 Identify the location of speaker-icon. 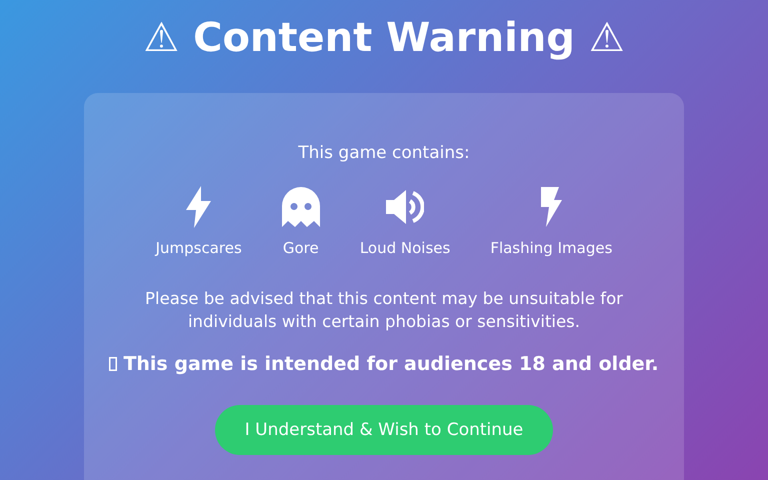
(405, 207).